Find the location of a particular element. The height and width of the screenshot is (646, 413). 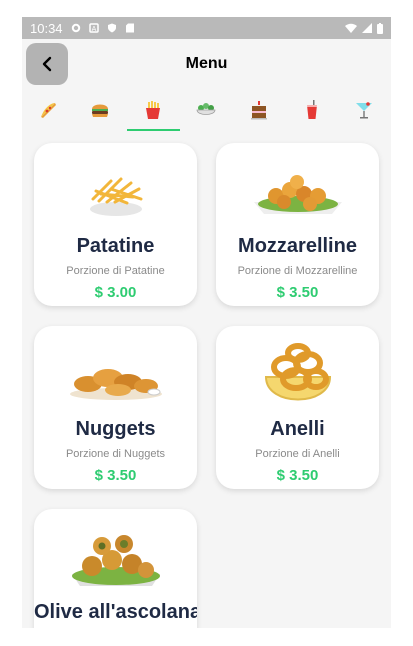

product-name: Nuggets is located at coordinates (115, 429).